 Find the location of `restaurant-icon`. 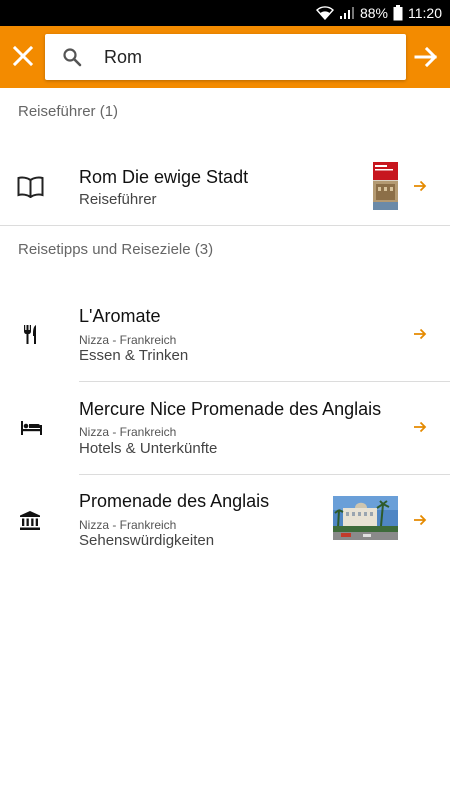

restaurant-icon is located at coordinates (30, 334).